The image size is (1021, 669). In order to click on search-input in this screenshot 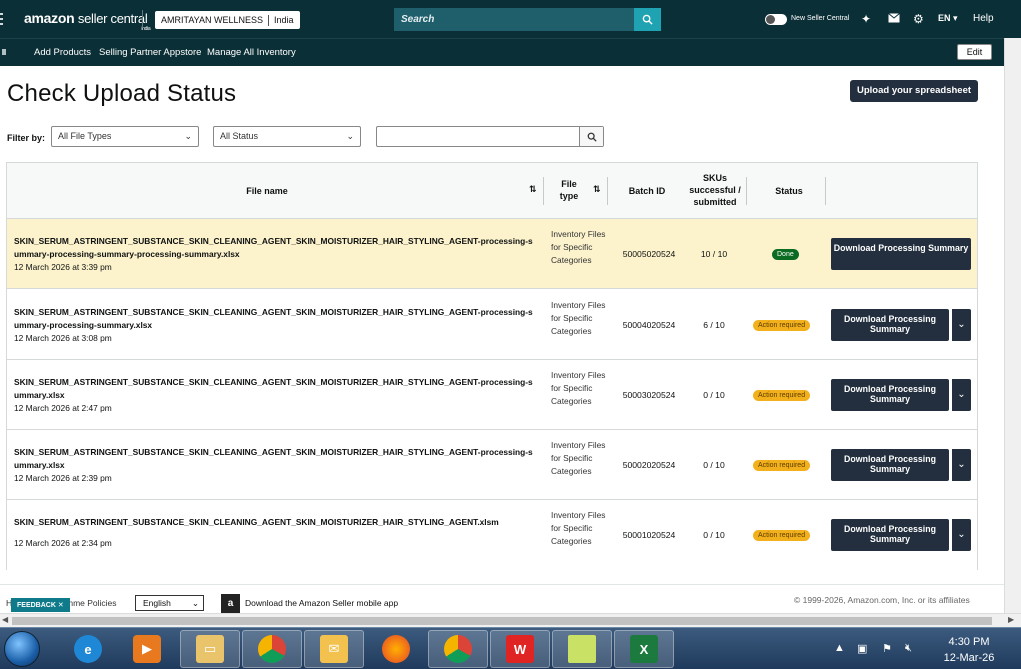, I will do `click(514, 19)`.